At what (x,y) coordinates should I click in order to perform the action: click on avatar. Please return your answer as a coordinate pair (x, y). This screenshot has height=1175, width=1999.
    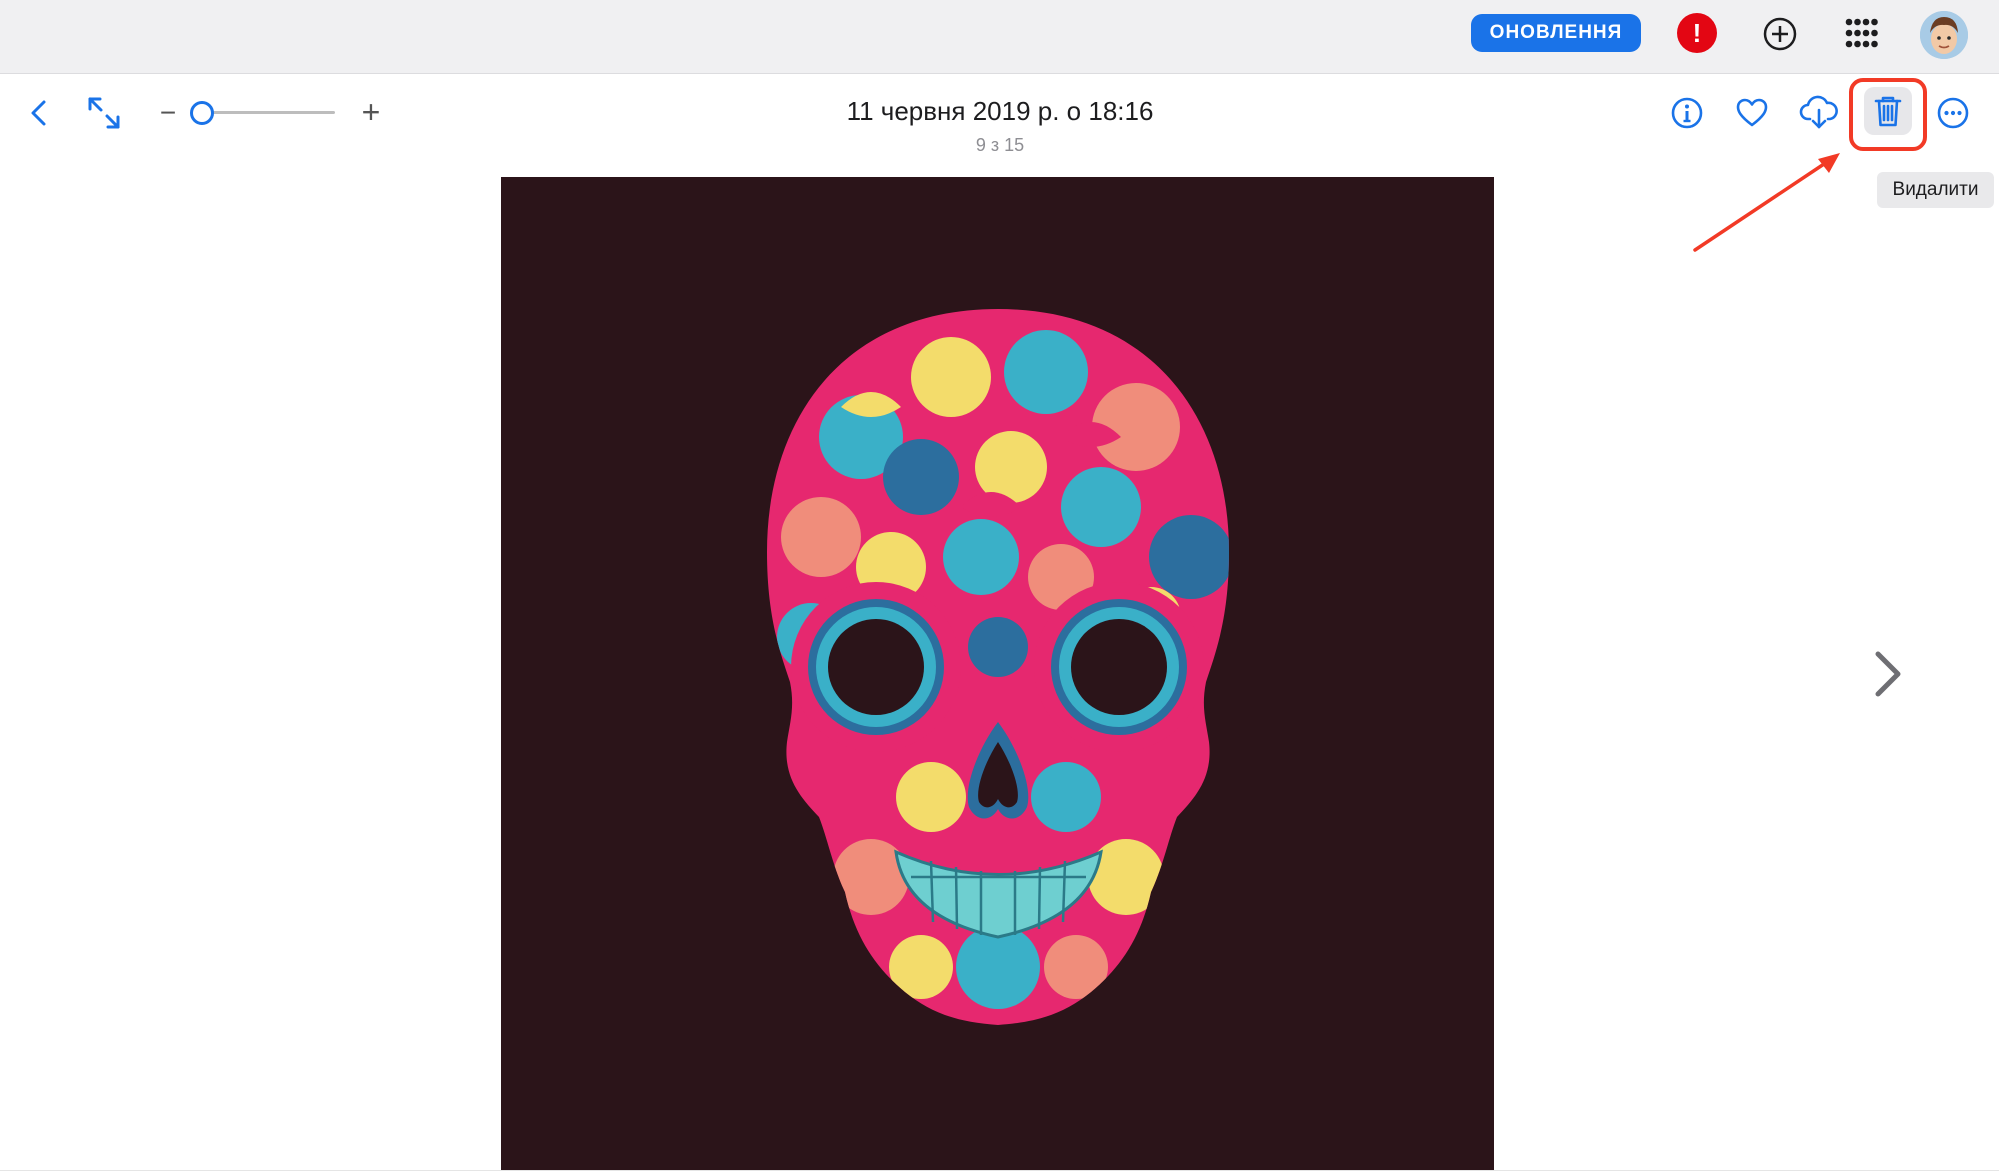
    Looking at the image, I should click on (1944, 35).